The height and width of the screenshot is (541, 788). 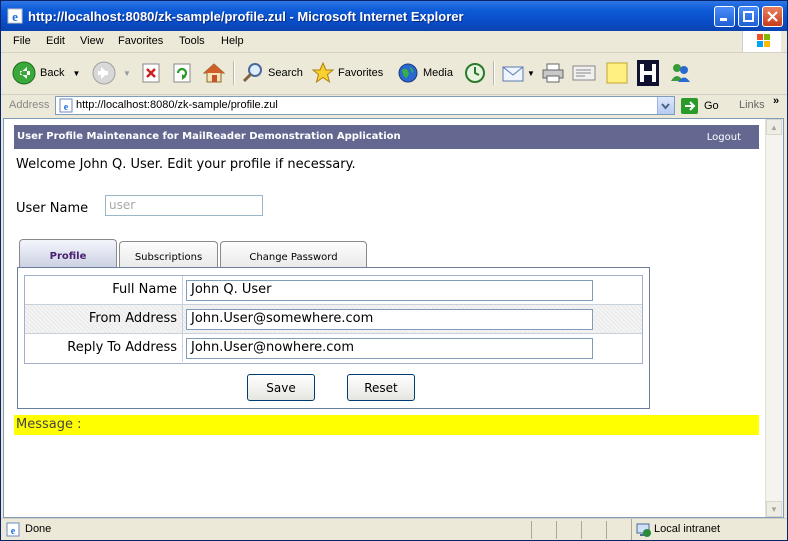 I want to click on message-label: Message :, so click(x=49, y=424).